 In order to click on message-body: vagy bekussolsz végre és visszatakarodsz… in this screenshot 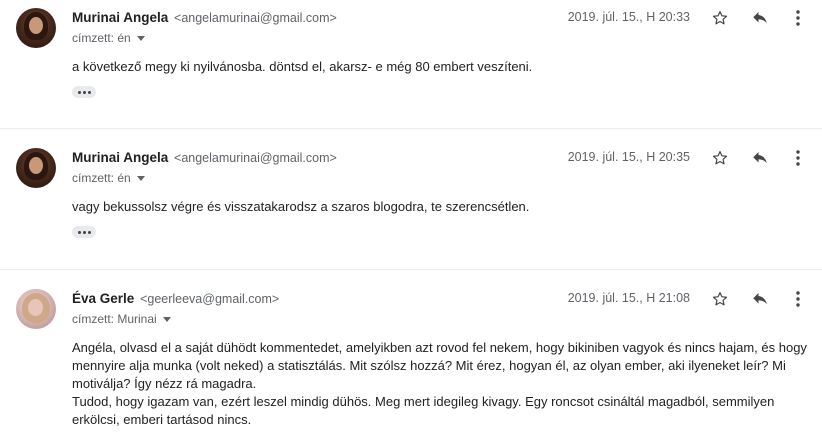, I will do `click(442, 207)`.